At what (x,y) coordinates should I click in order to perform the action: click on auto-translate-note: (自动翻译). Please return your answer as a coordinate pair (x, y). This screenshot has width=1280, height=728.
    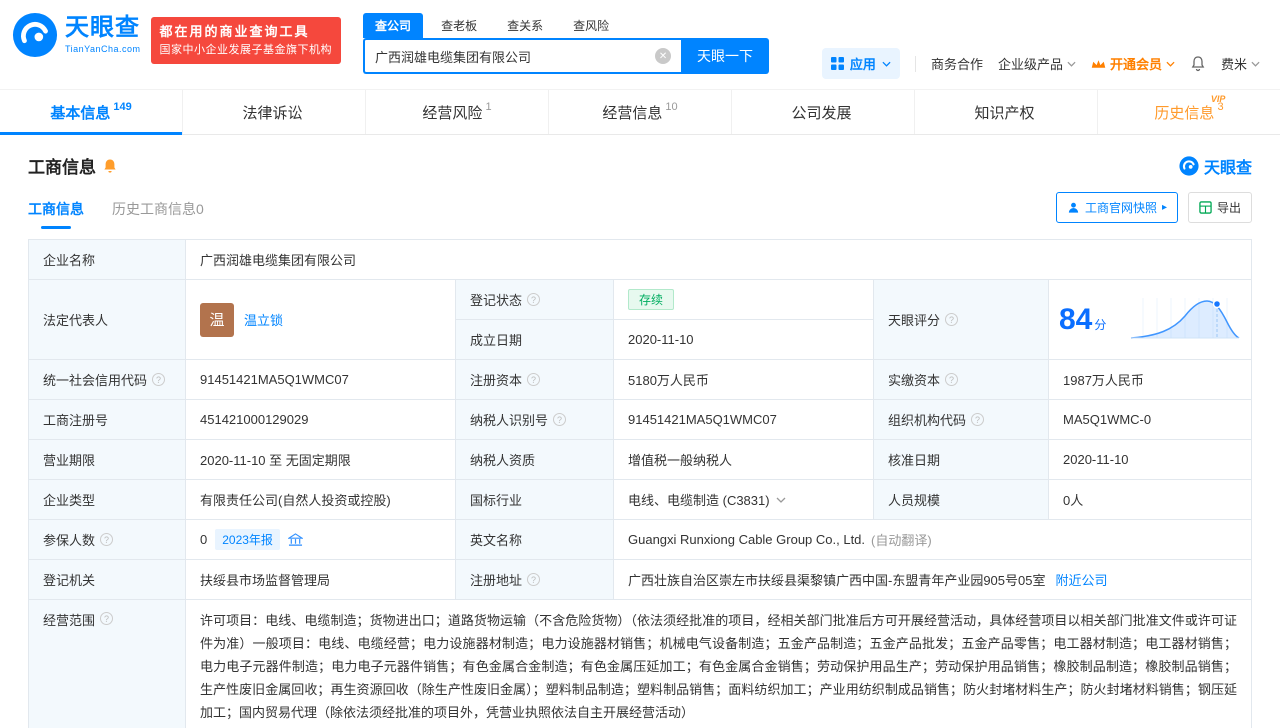
    Looking at the image, I should click on (901, 540).